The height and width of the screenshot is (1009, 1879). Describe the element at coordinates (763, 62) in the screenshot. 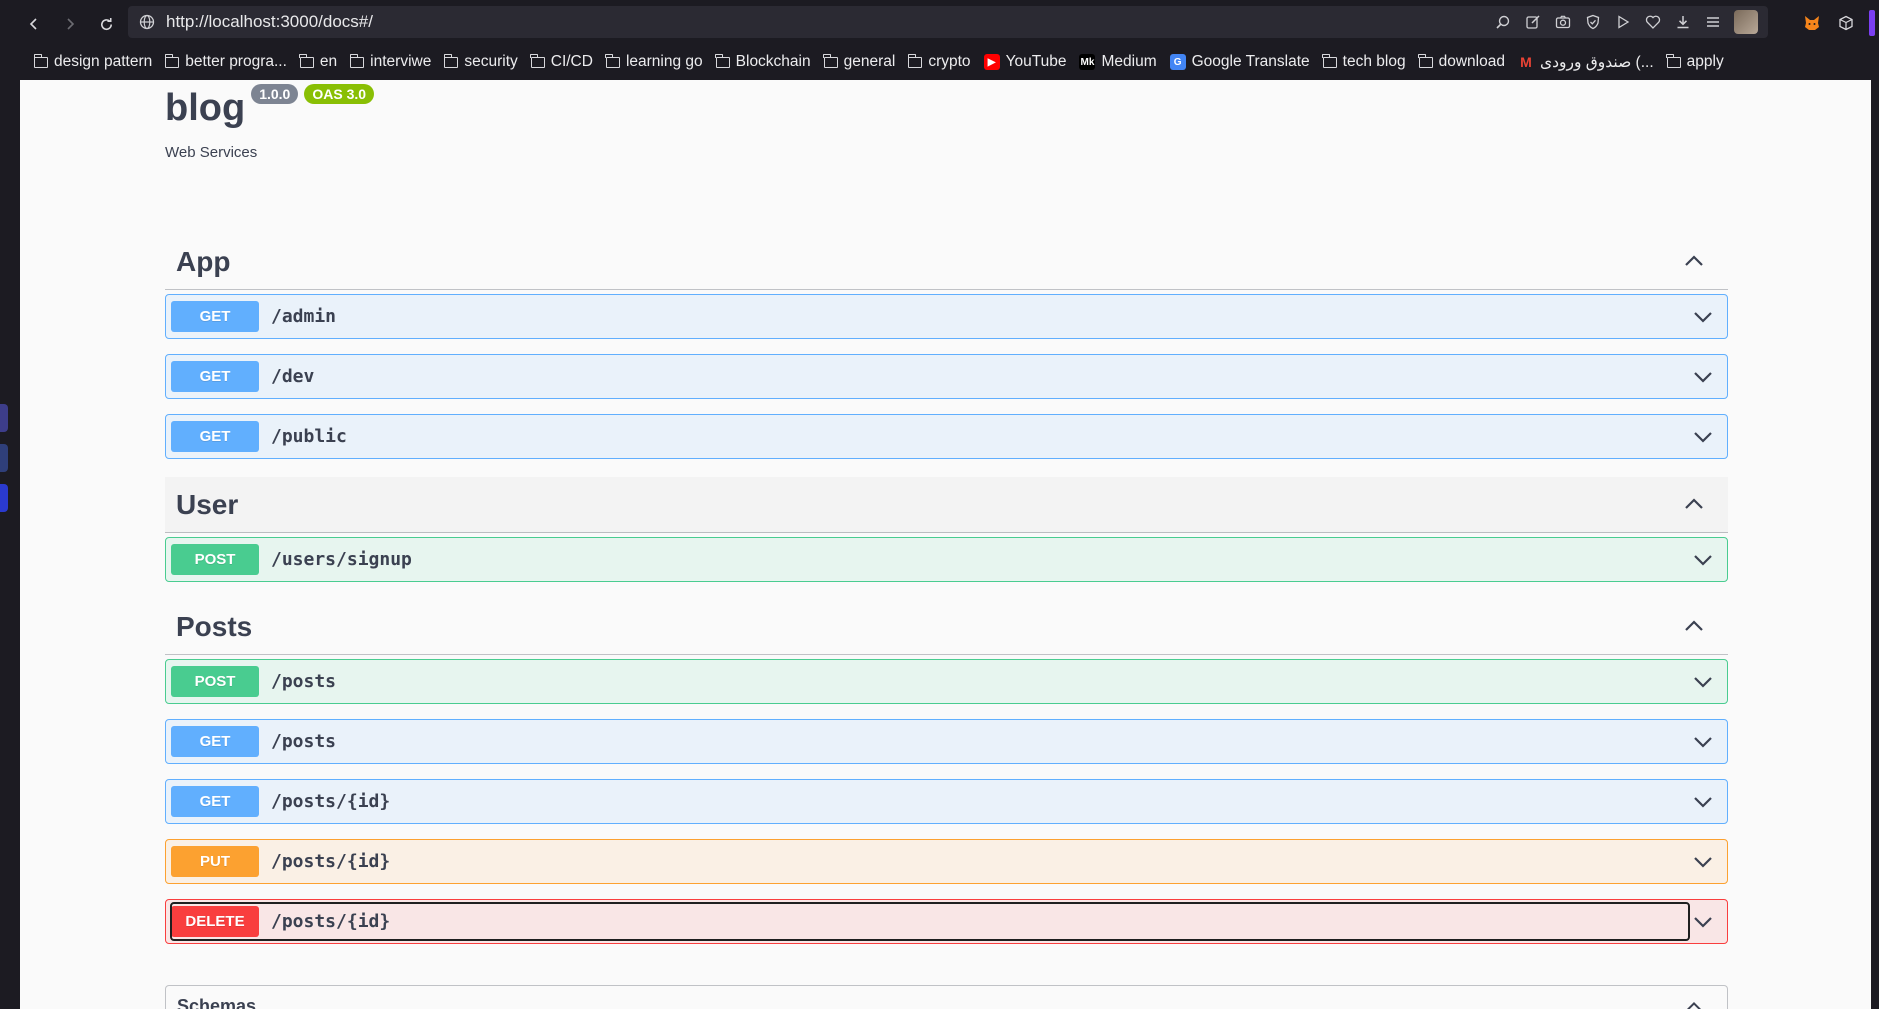

I see `bookmark-blockchain: Blockchain` at that location.